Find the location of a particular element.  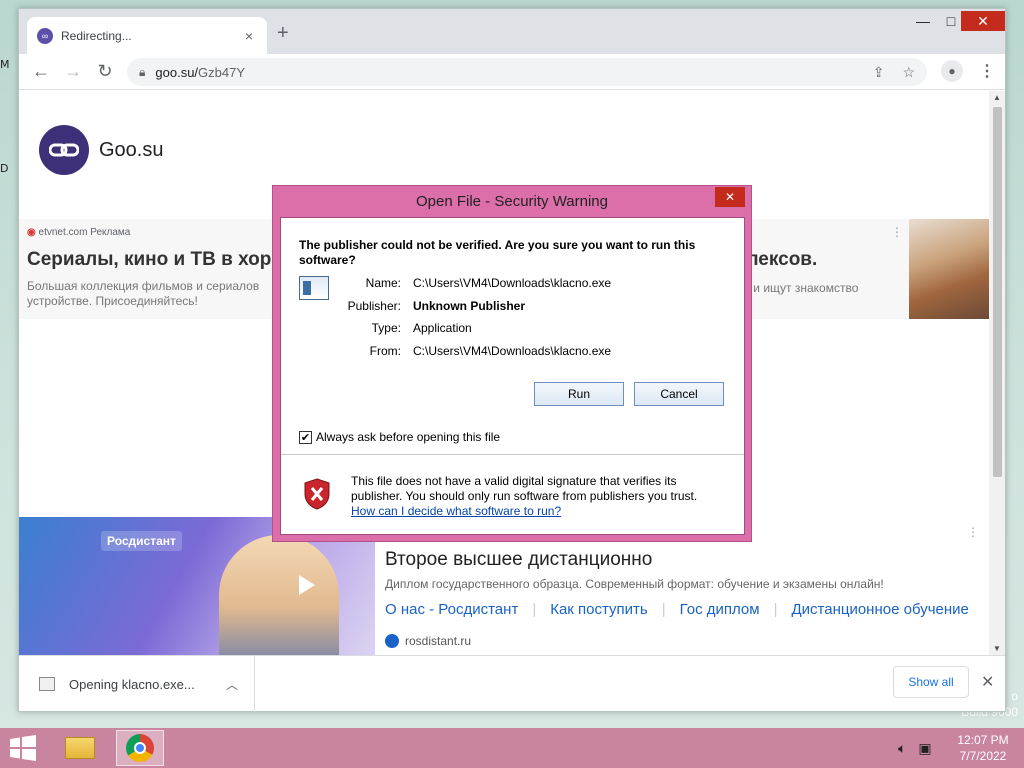

scroll-up-icon: ▲ is located at coordinates (997, 97).